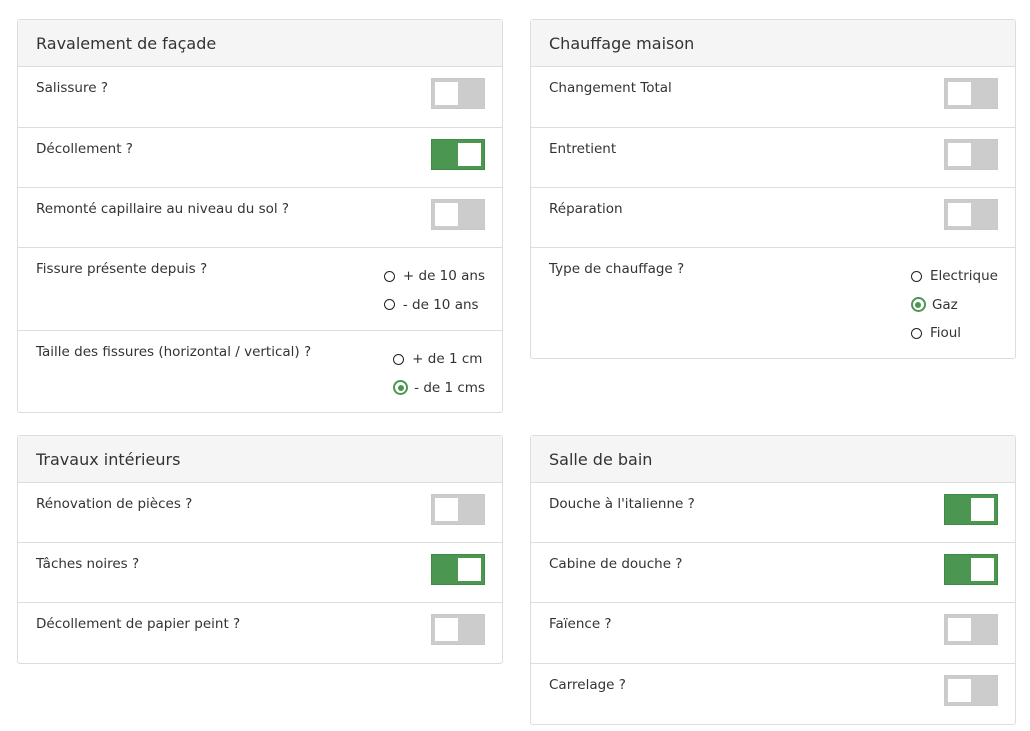 The width and height of the screenshot is (1030, 731). I want to click on remonte-capillaire-toggle, so click(458, 214).